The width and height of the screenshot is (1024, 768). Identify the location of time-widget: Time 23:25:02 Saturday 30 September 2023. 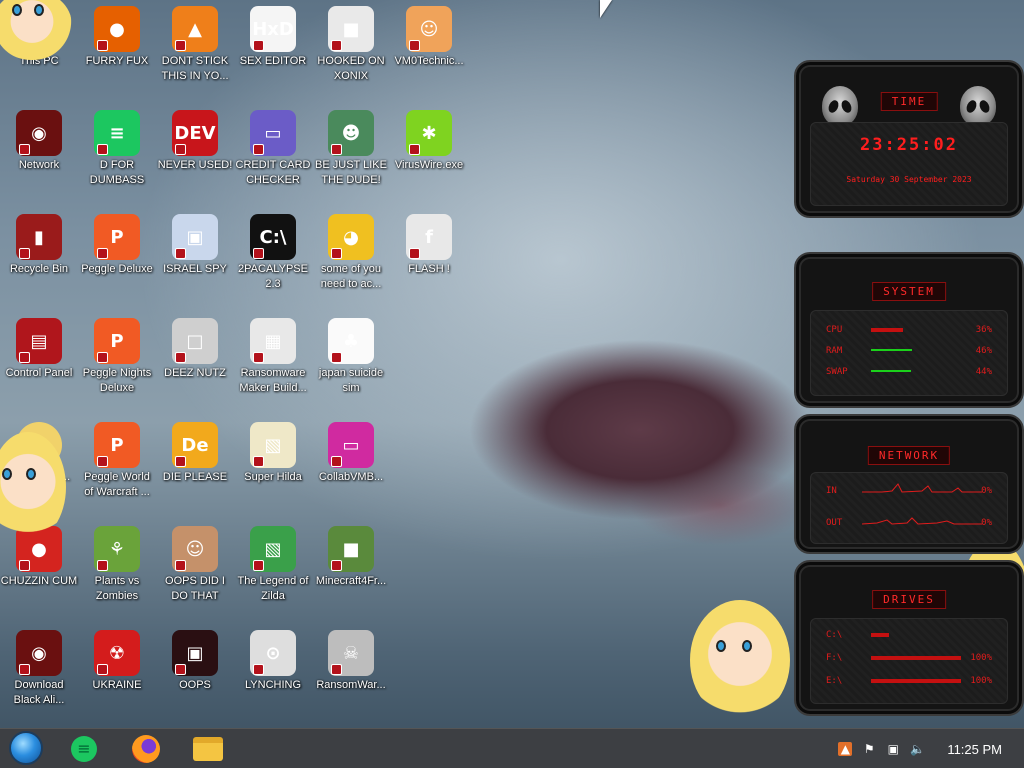
(909, 139).